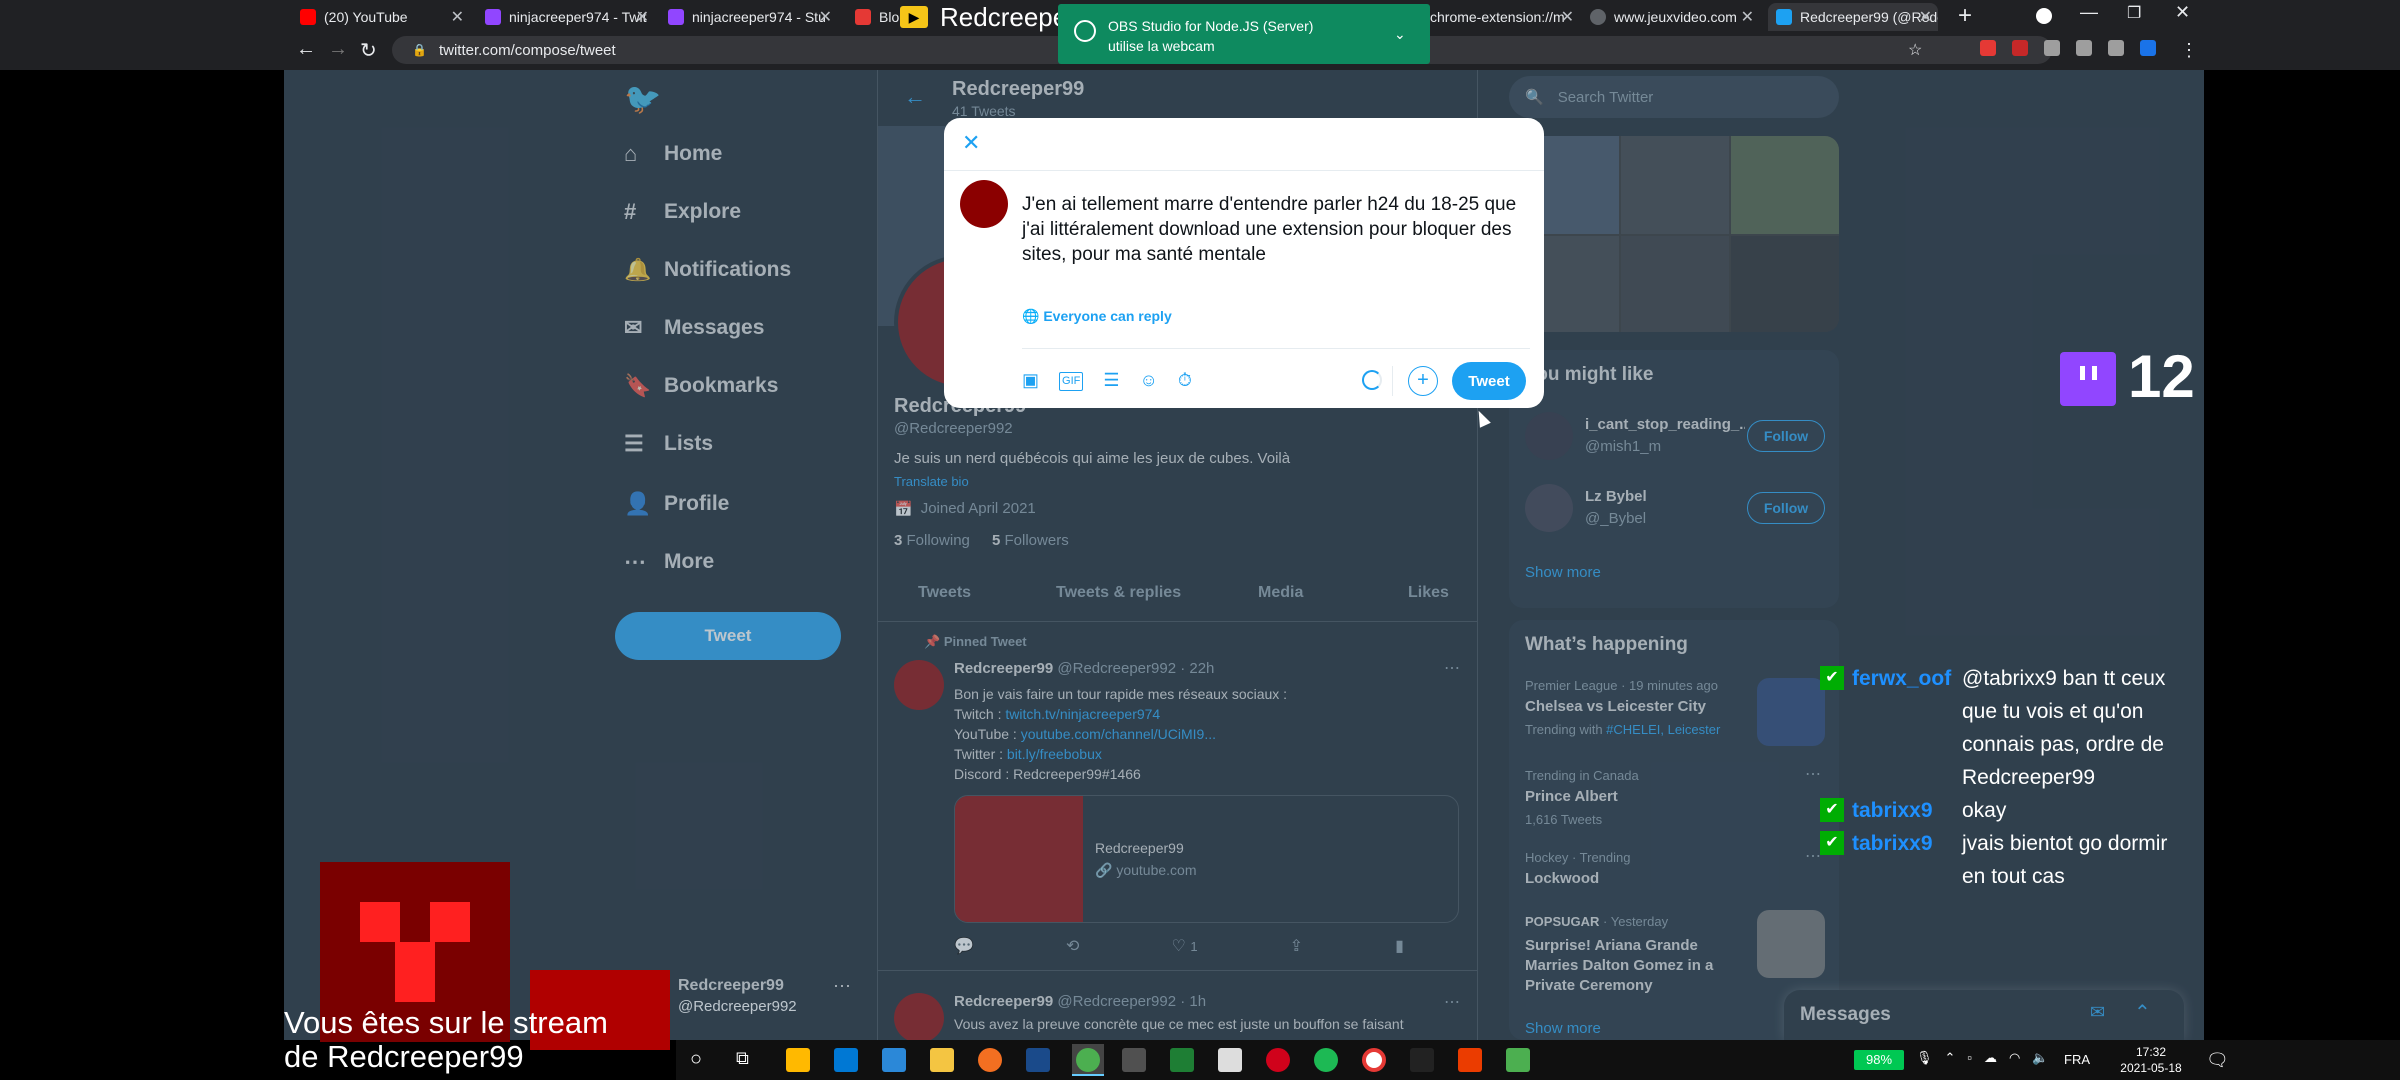 This screenshot has width=2400, height=1080. Describe the element at coordinates (1969, 1060) in the screenshot. I see `tray-icon: ▫` at that location.